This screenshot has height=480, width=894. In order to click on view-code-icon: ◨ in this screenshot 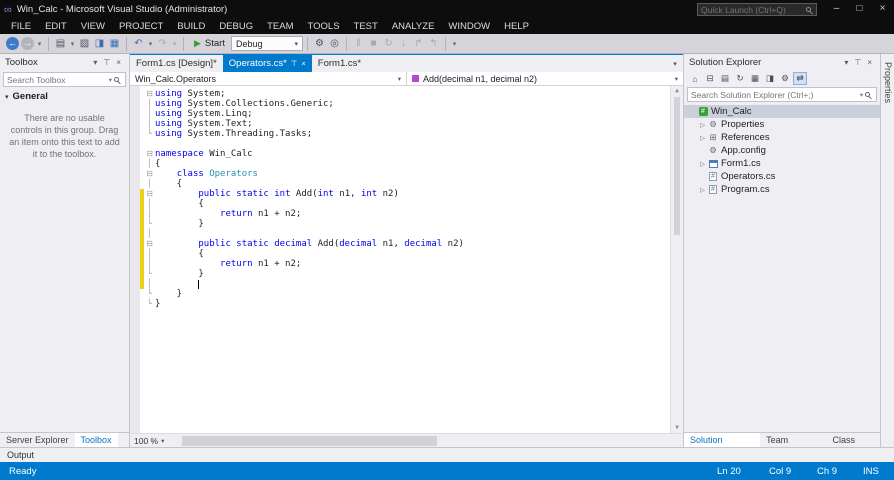, I will do `click(770, 78)`.